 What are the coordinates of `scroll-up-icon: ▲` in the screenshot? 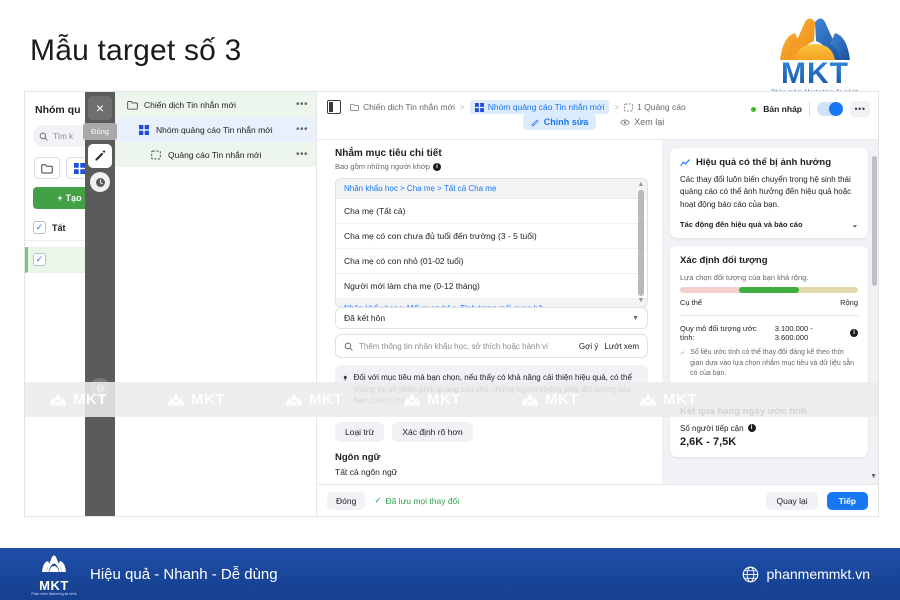 It's located at (641, 185).